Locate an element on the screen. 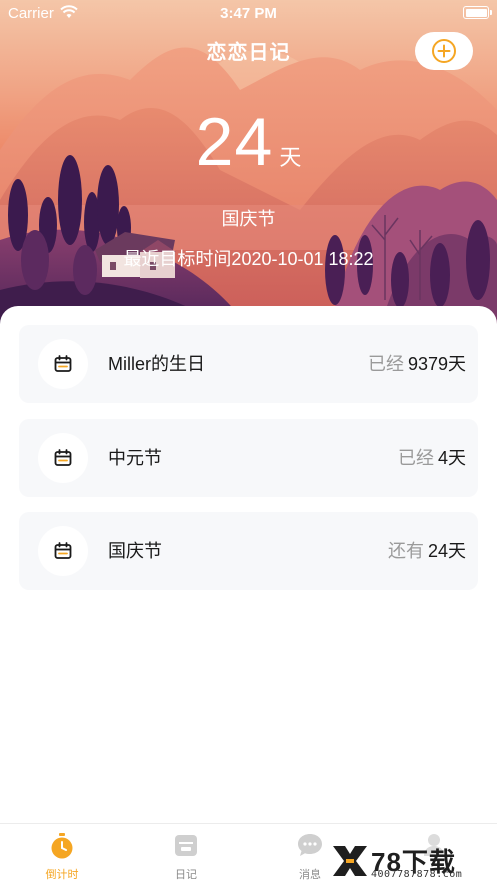  diary-icon is located at coordinates (186, 847).